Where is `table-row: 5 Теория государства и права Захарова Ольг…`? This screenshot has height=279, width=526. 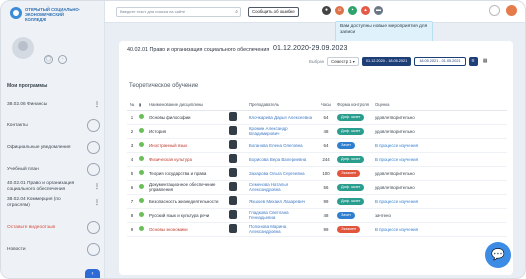 table-row: 5 Теория государства и права Захарова Ольг… is located at coordinates (317, 173).